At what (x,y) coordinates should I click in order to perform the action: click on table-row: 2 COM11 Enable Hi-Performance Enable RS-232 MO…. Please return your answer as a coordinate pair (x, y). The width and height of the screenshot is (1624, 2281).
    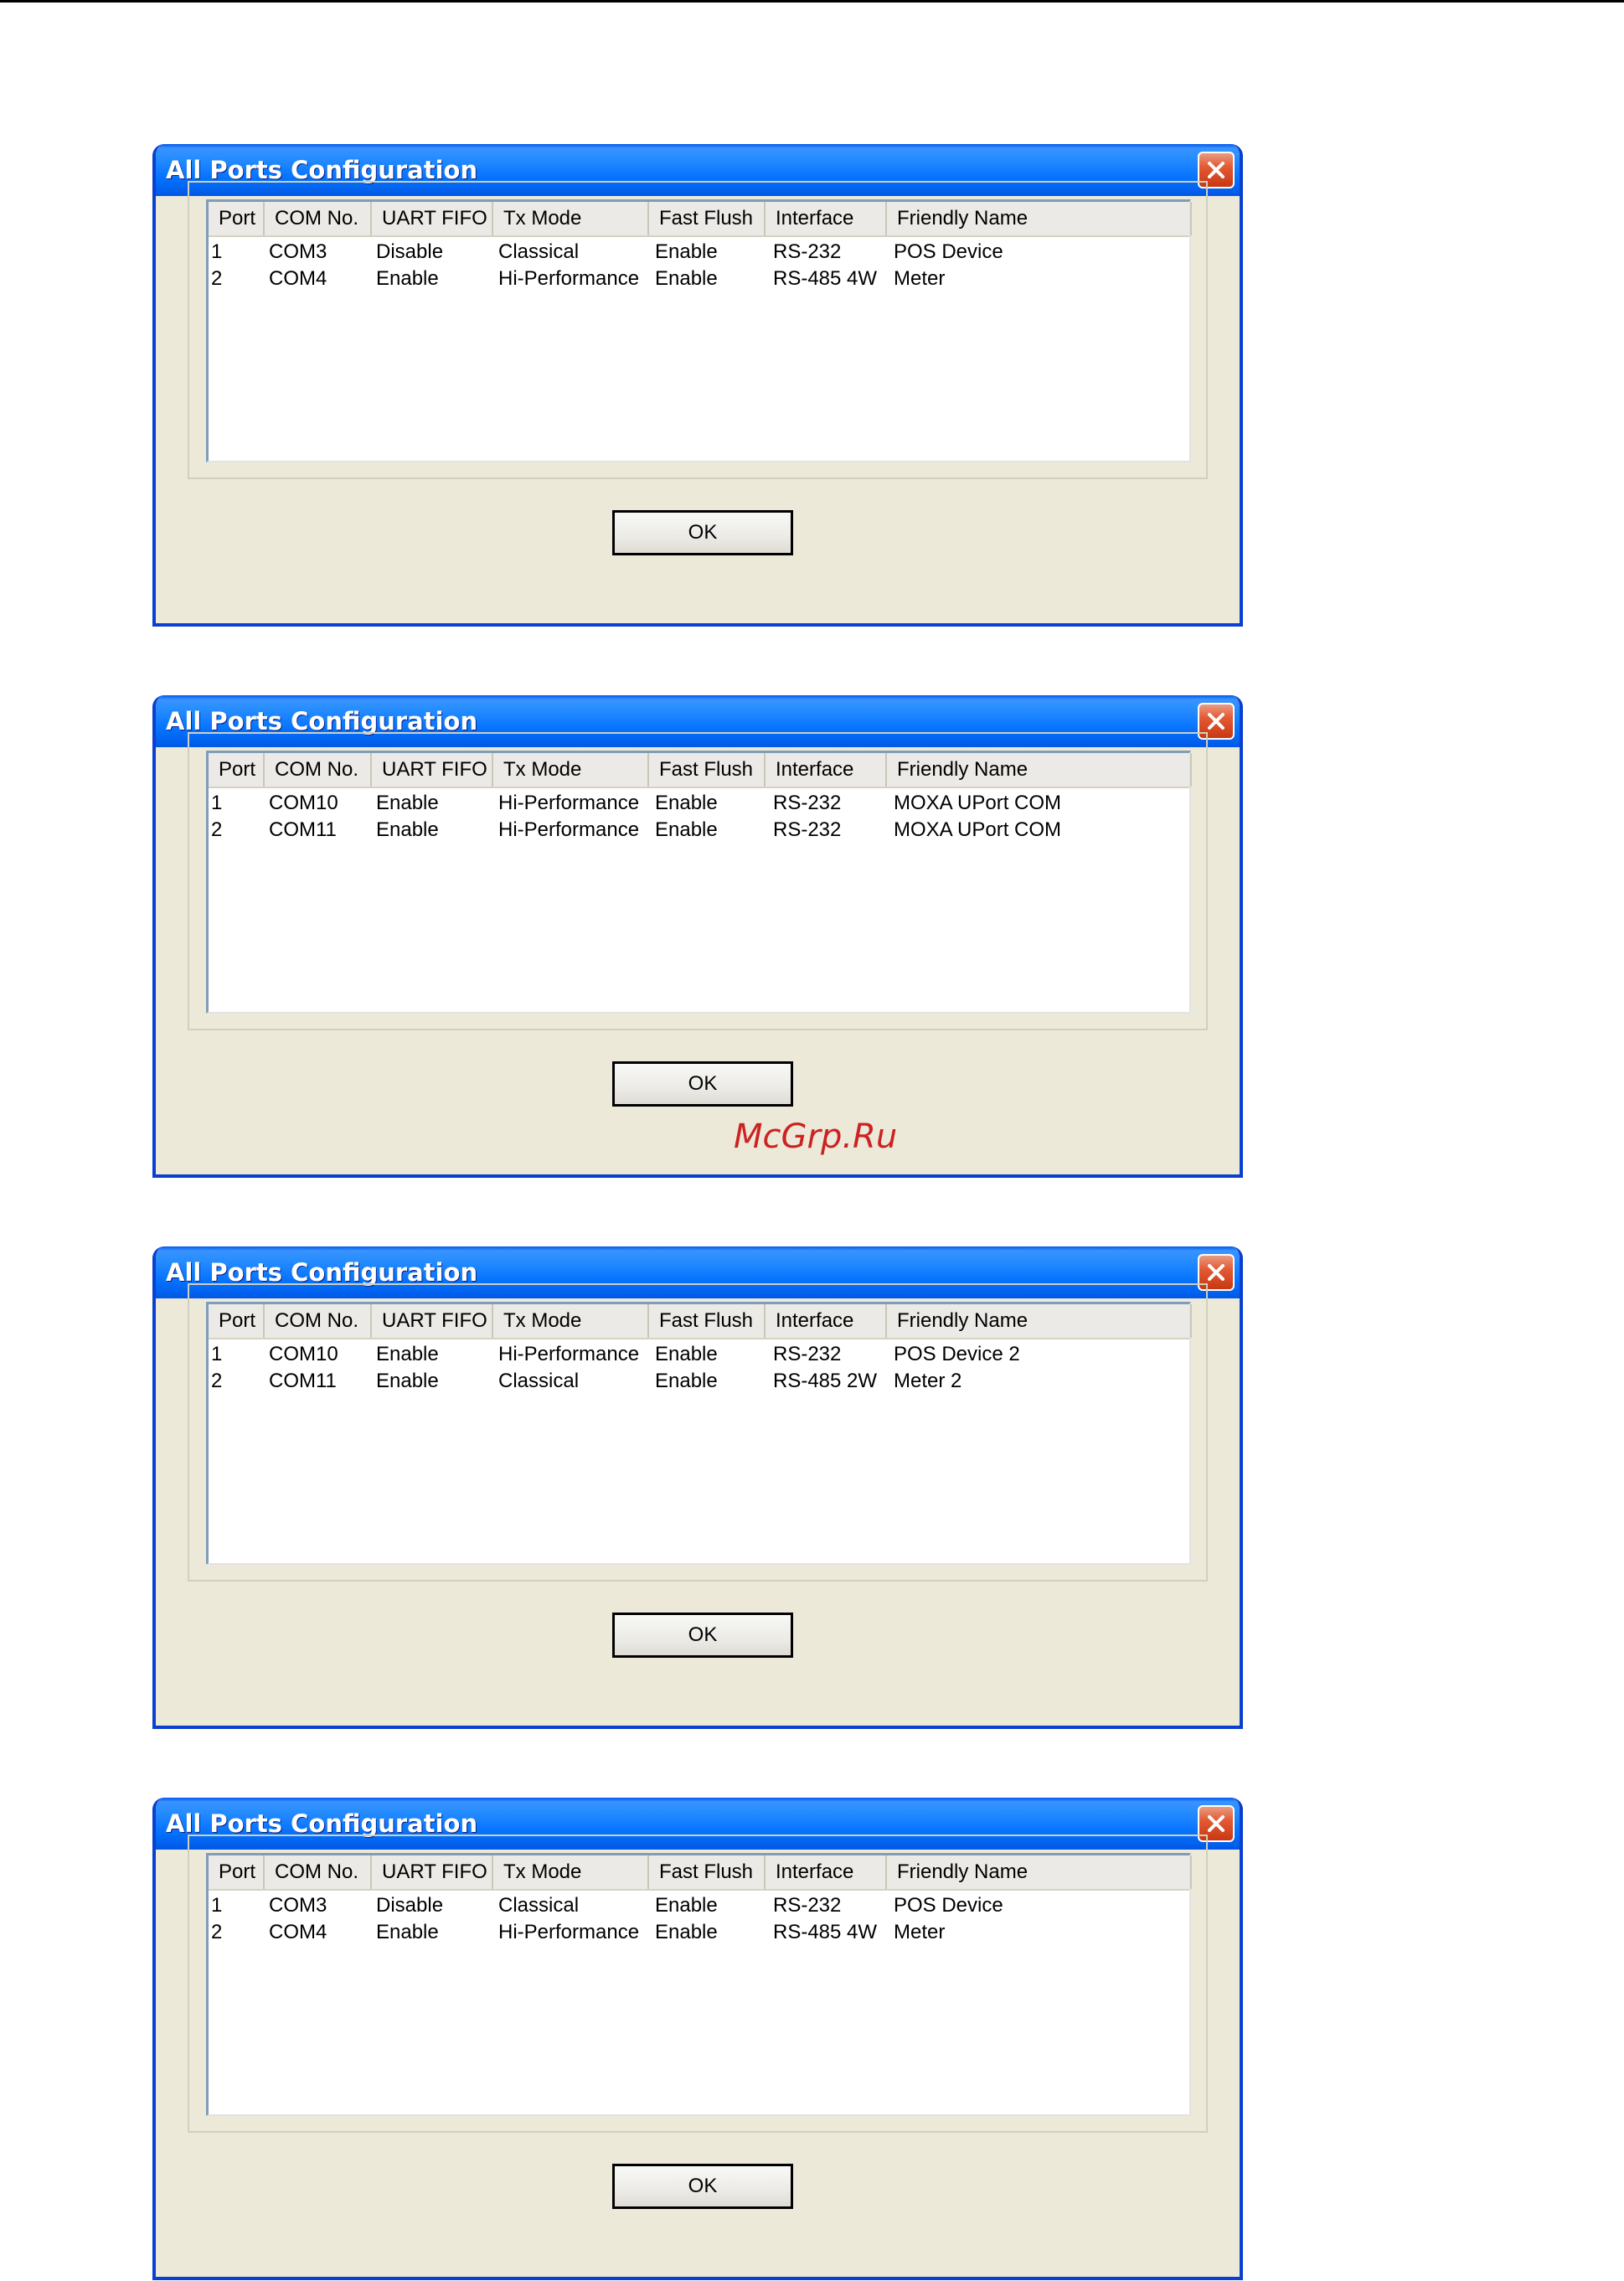
    Looking at the image, I should click on (699, 830).